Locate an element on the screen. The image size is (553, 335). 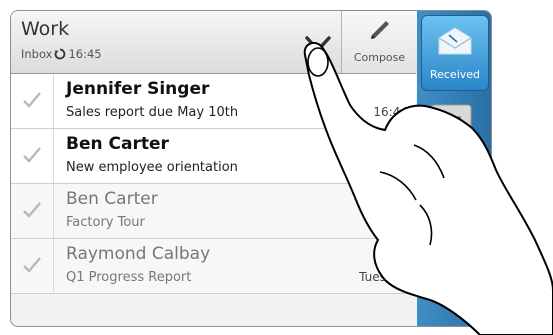
message-row: Ben Carter Factory Tour is located at coordinates (213, 211).